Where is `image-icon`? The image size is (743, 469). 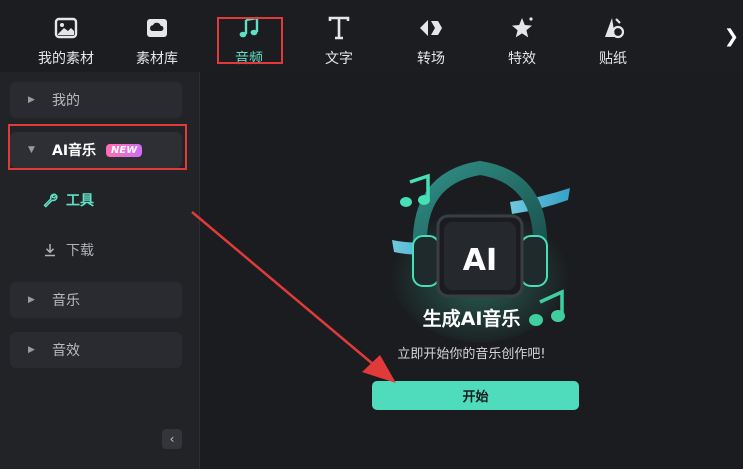
image-icon is located at coordinates (66, 28).